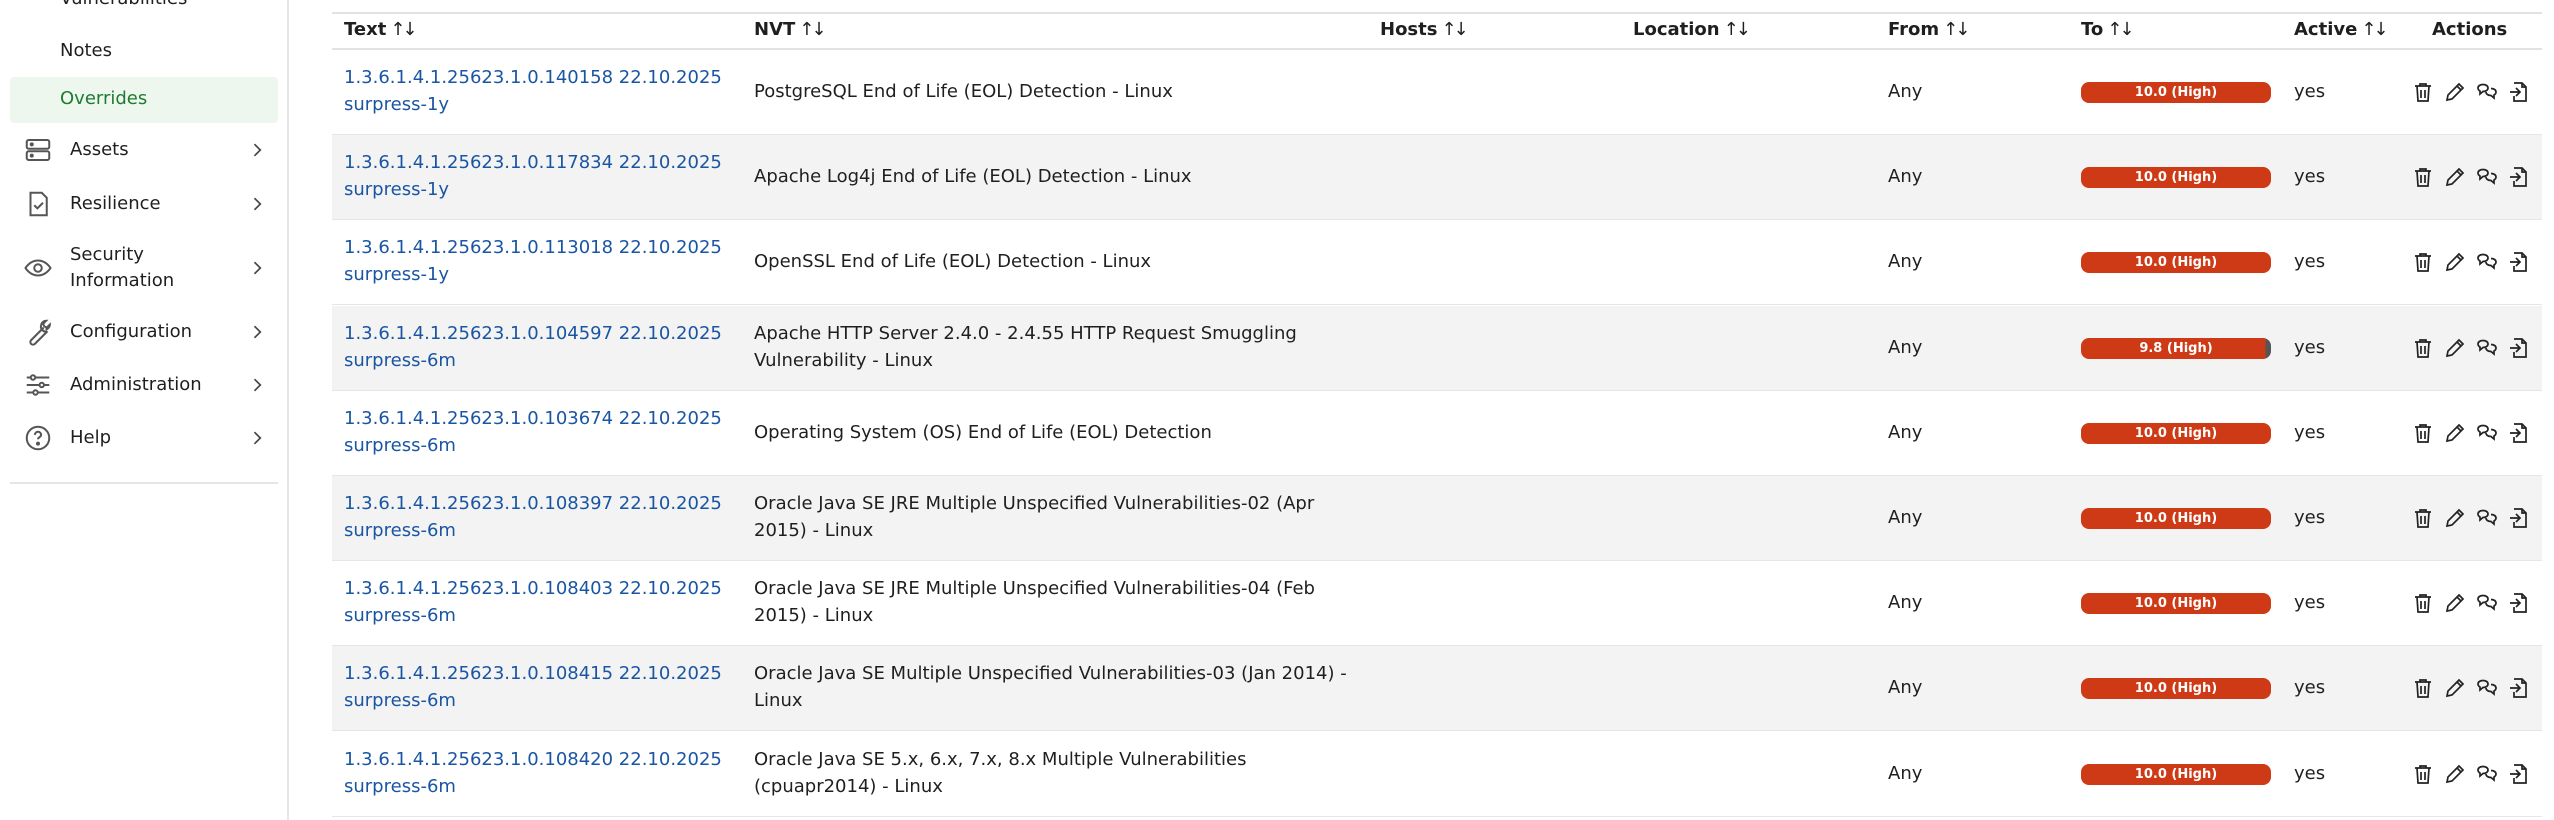 The width and height of the screenshot is (2554, 820). What do you see at coordinates (144, 204) in the screenshot?
I see `sidebar-item-resilience: Resilience` at bounding box center [144, 204].